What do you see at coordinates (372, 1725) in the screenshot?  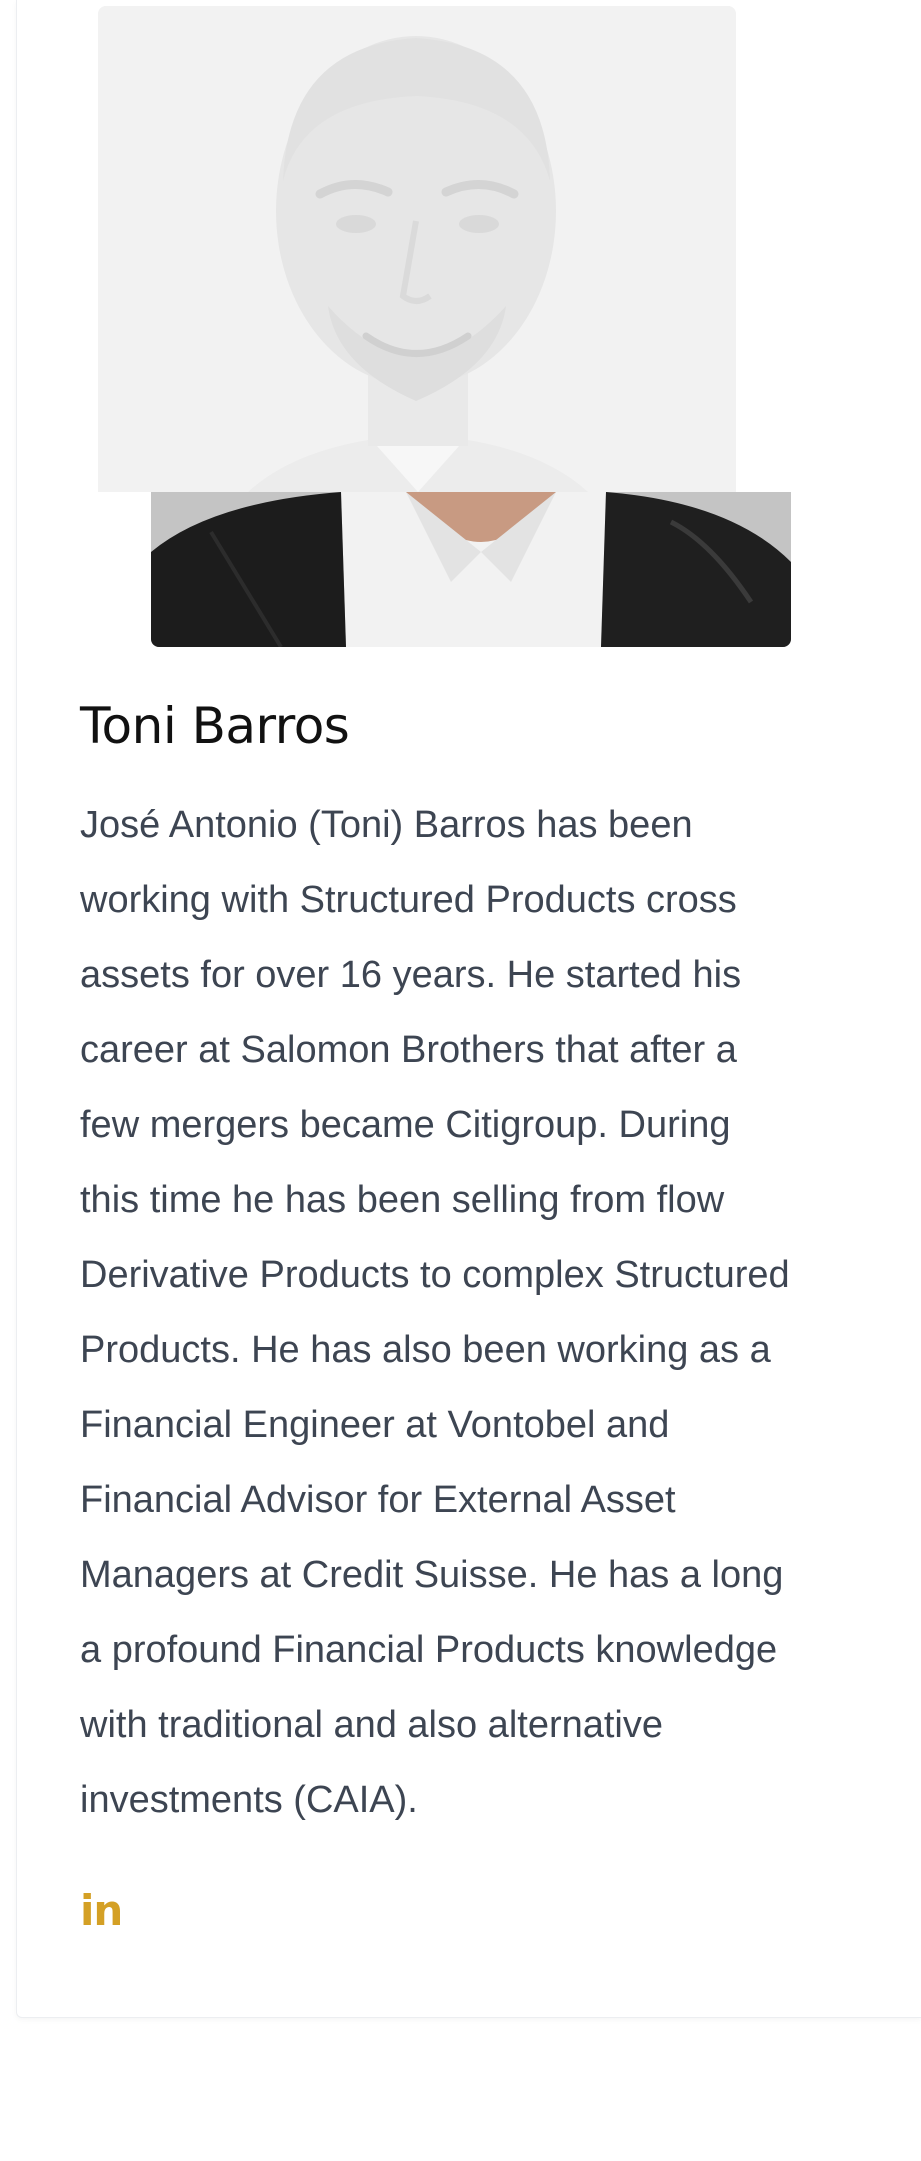 I see `bio-line: with traditional and also alternative` at bounding box center [372, 1725].